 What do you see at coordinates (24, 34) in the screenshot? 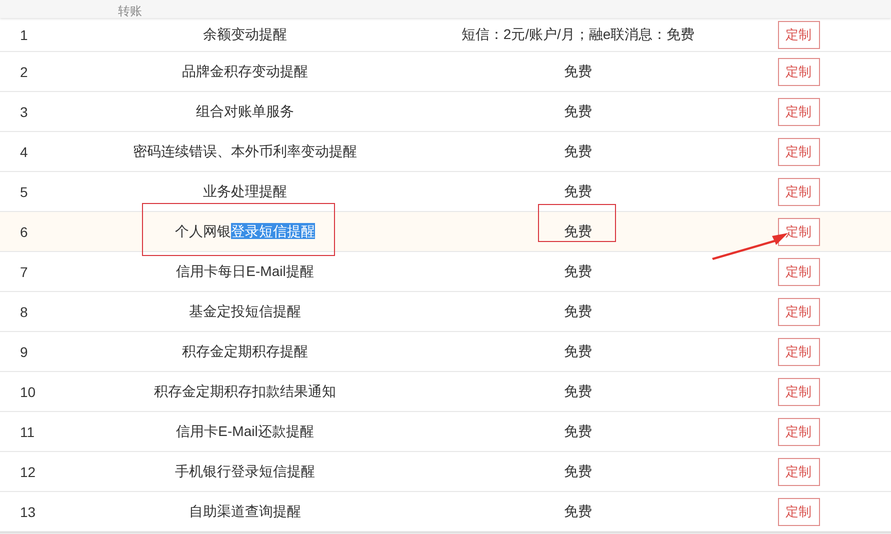
I see `row-number: 1` at bounding box center [24, 34].